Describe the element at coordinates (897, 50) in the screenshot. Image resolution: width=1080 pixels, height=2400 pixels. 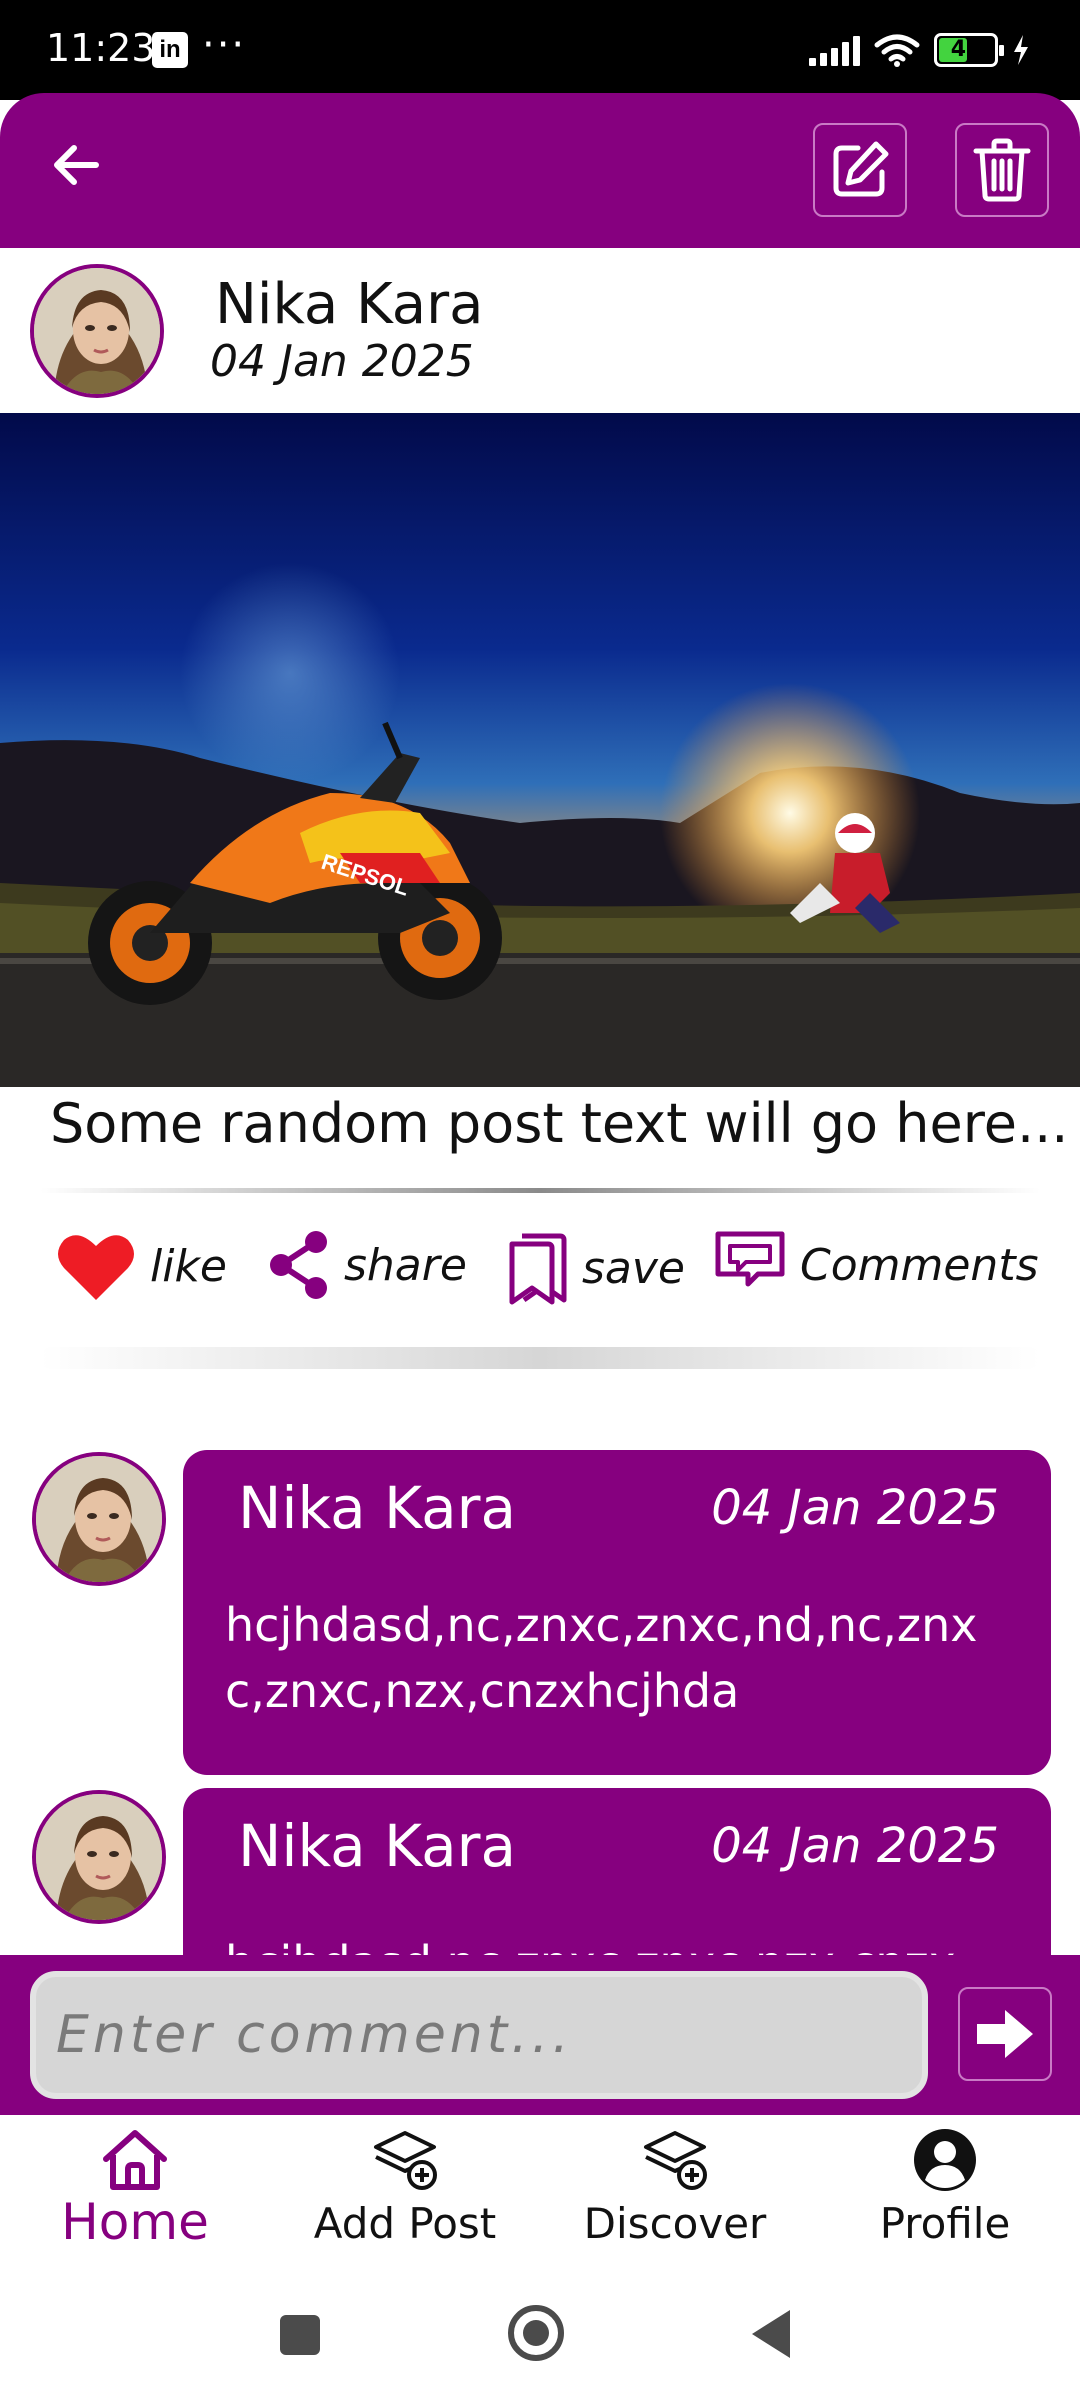
I see `wifi-icon` at that location.